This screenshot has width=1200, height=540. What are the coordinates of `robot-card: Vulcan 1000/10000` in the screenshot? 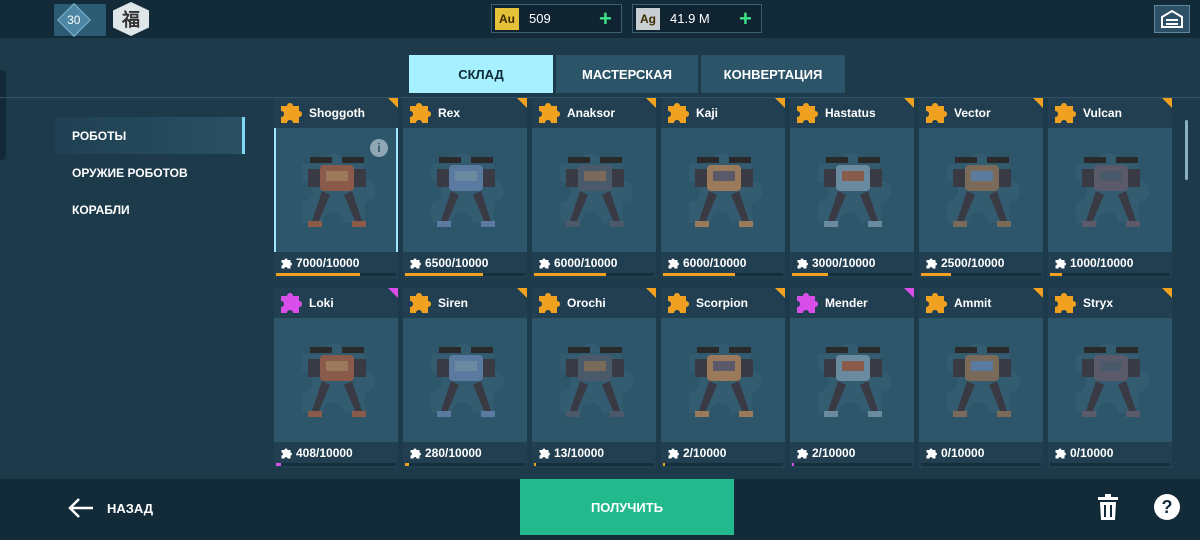 It's located at (1110, 188).